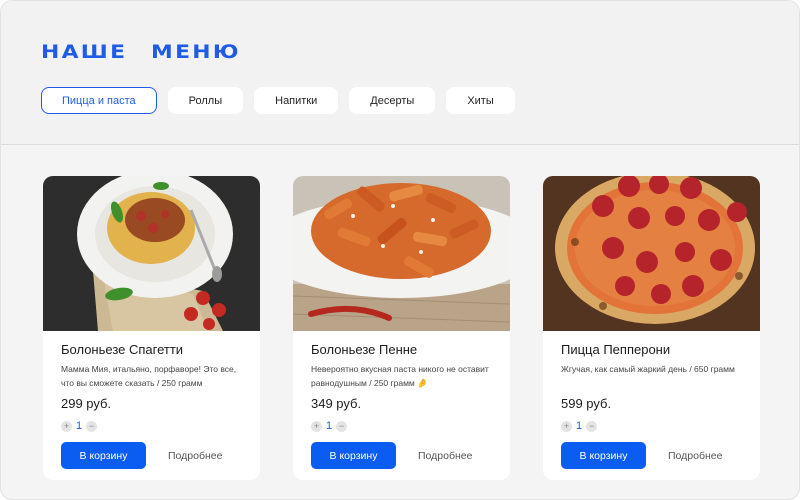 Image resolution: width=800 pixels, height=500 pixels. I want to click on product-price: 299 руб., so click(86, 403).